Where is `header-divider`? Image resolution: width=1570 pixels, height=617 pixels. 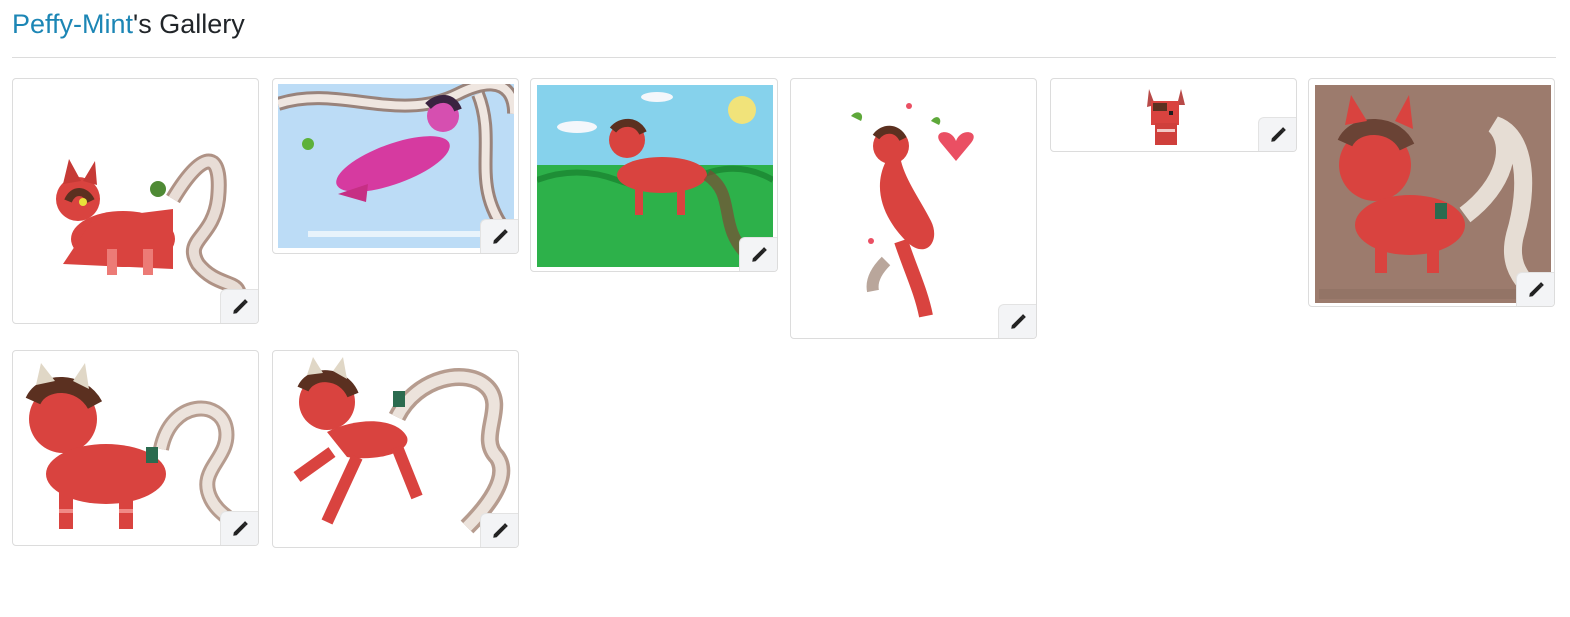 header-divider is located at coordinates (784, 57).